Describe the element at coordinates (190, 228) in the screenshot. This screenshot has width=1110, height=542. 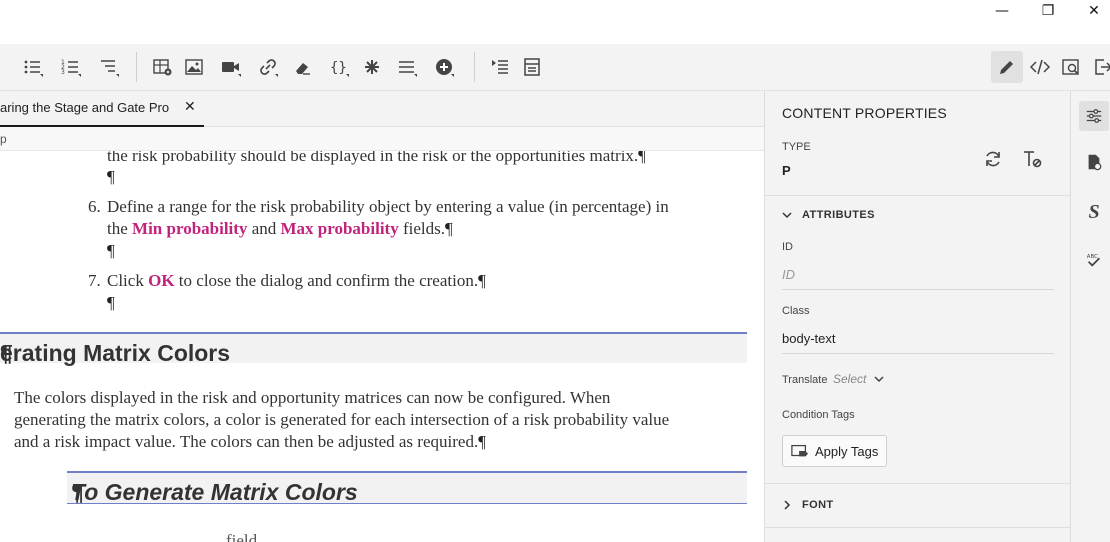
I see `uicontrol-min-probability: Min probability` at that location.